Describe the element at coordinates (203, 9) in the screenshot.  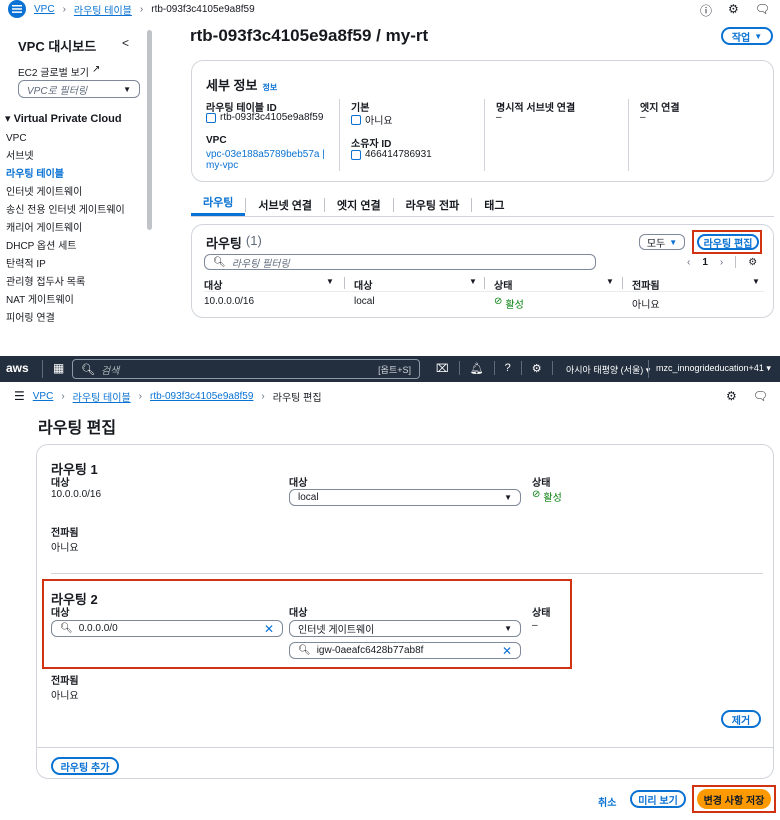
I see `breadcrumb-current: rtb-093f3c4105e9a8f59` at that location.